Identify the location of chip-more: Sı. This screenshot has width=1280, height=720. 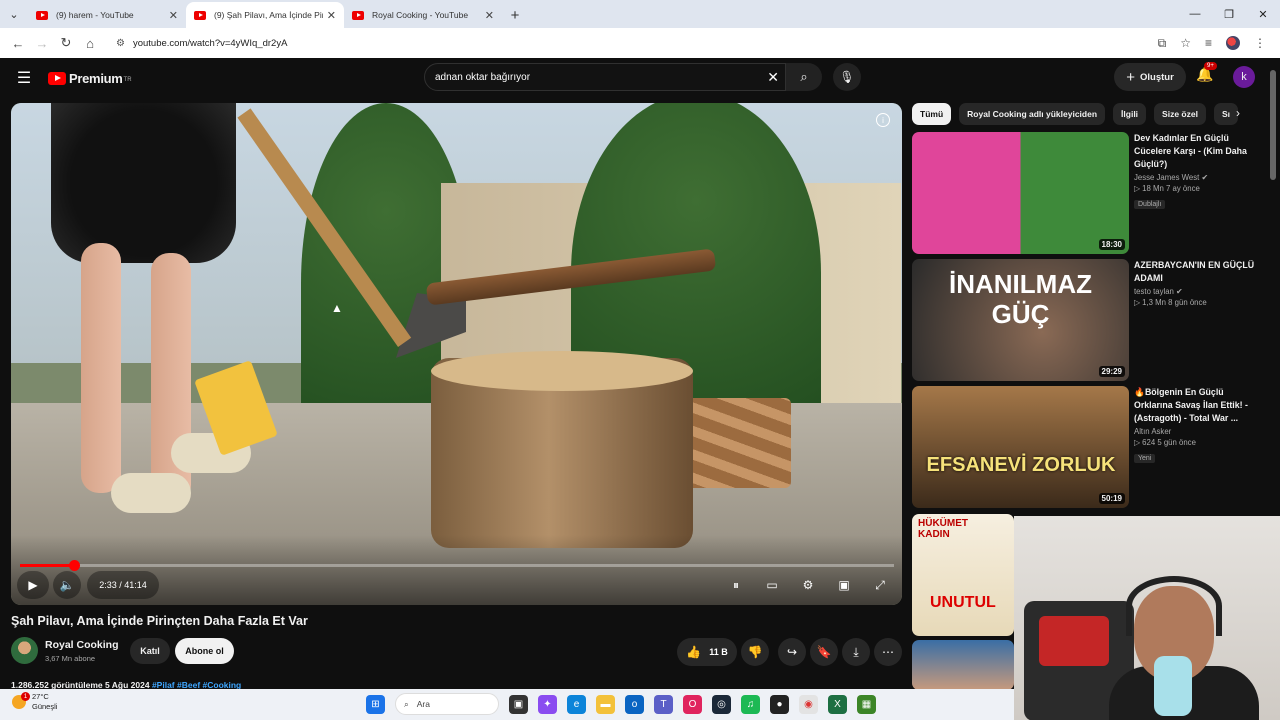
(1225, 114).